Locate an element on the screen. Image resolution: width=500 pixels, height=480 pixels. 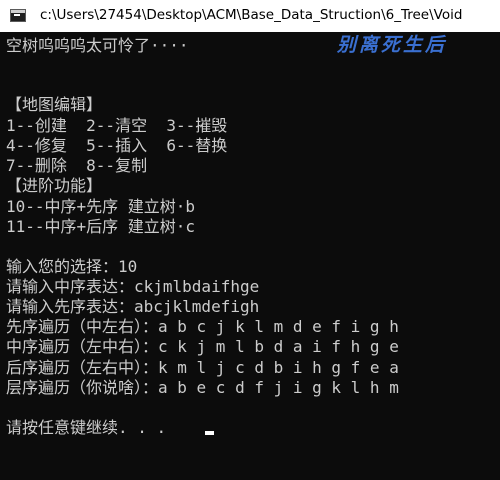
console-line: 【地图编辑】 is located at coordinates (54, 104).